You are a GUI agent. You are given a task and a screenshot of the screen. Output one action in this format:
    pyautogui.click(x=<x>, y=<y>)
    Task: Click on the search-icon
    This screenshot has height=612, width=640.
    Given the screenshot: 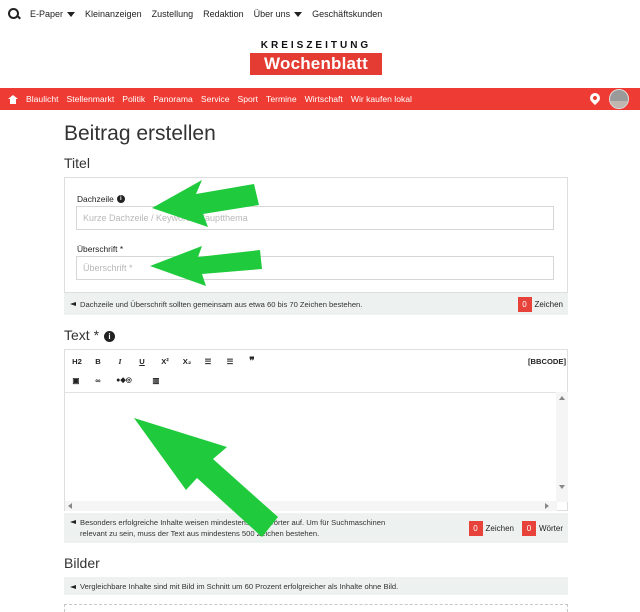 What is the action you would take?
    pyautogui.click(x=14, y=14)
    